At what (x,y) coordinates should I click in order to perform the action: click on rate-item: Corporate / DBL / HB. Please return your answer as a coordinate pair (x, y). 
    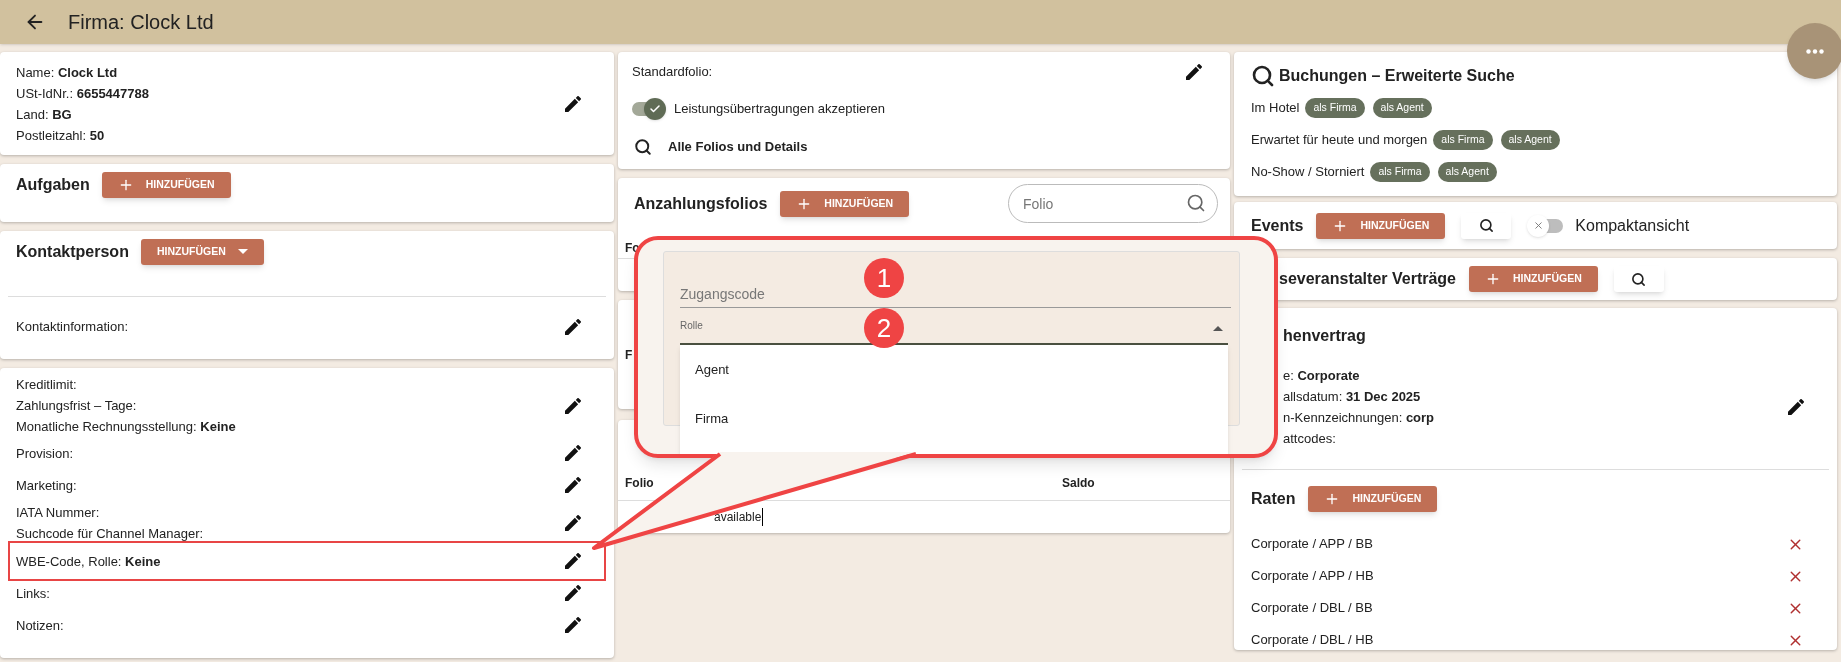
    Looking at the image, I should click on (1312, 640).